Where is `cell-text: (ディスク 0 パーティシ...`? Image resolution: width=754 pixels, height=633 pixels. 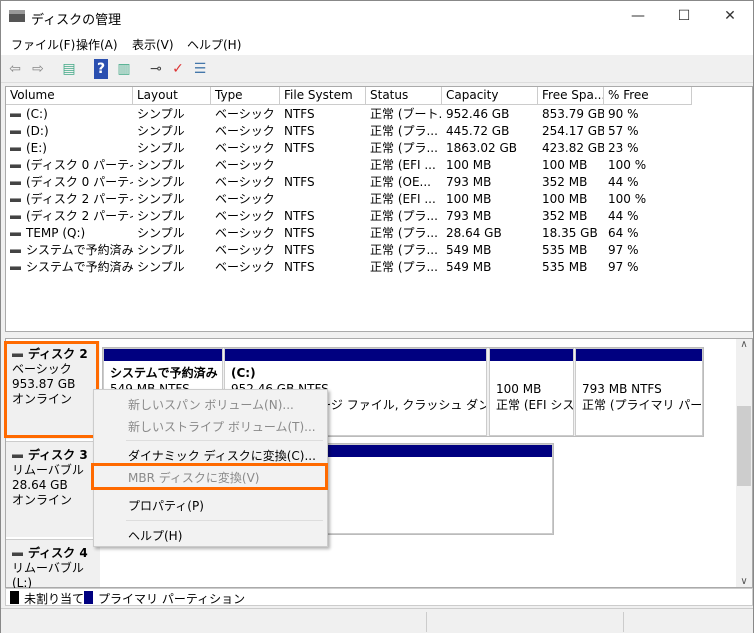
cell-text: (ディスク 0 パーティシ... is located at coordinates (79, 182).